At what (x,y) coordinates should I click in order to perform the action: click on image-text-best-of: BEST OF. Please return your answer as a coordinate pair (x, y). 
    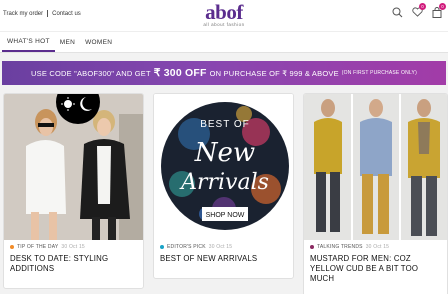
    Looking at the image, I should click on (225, 124).